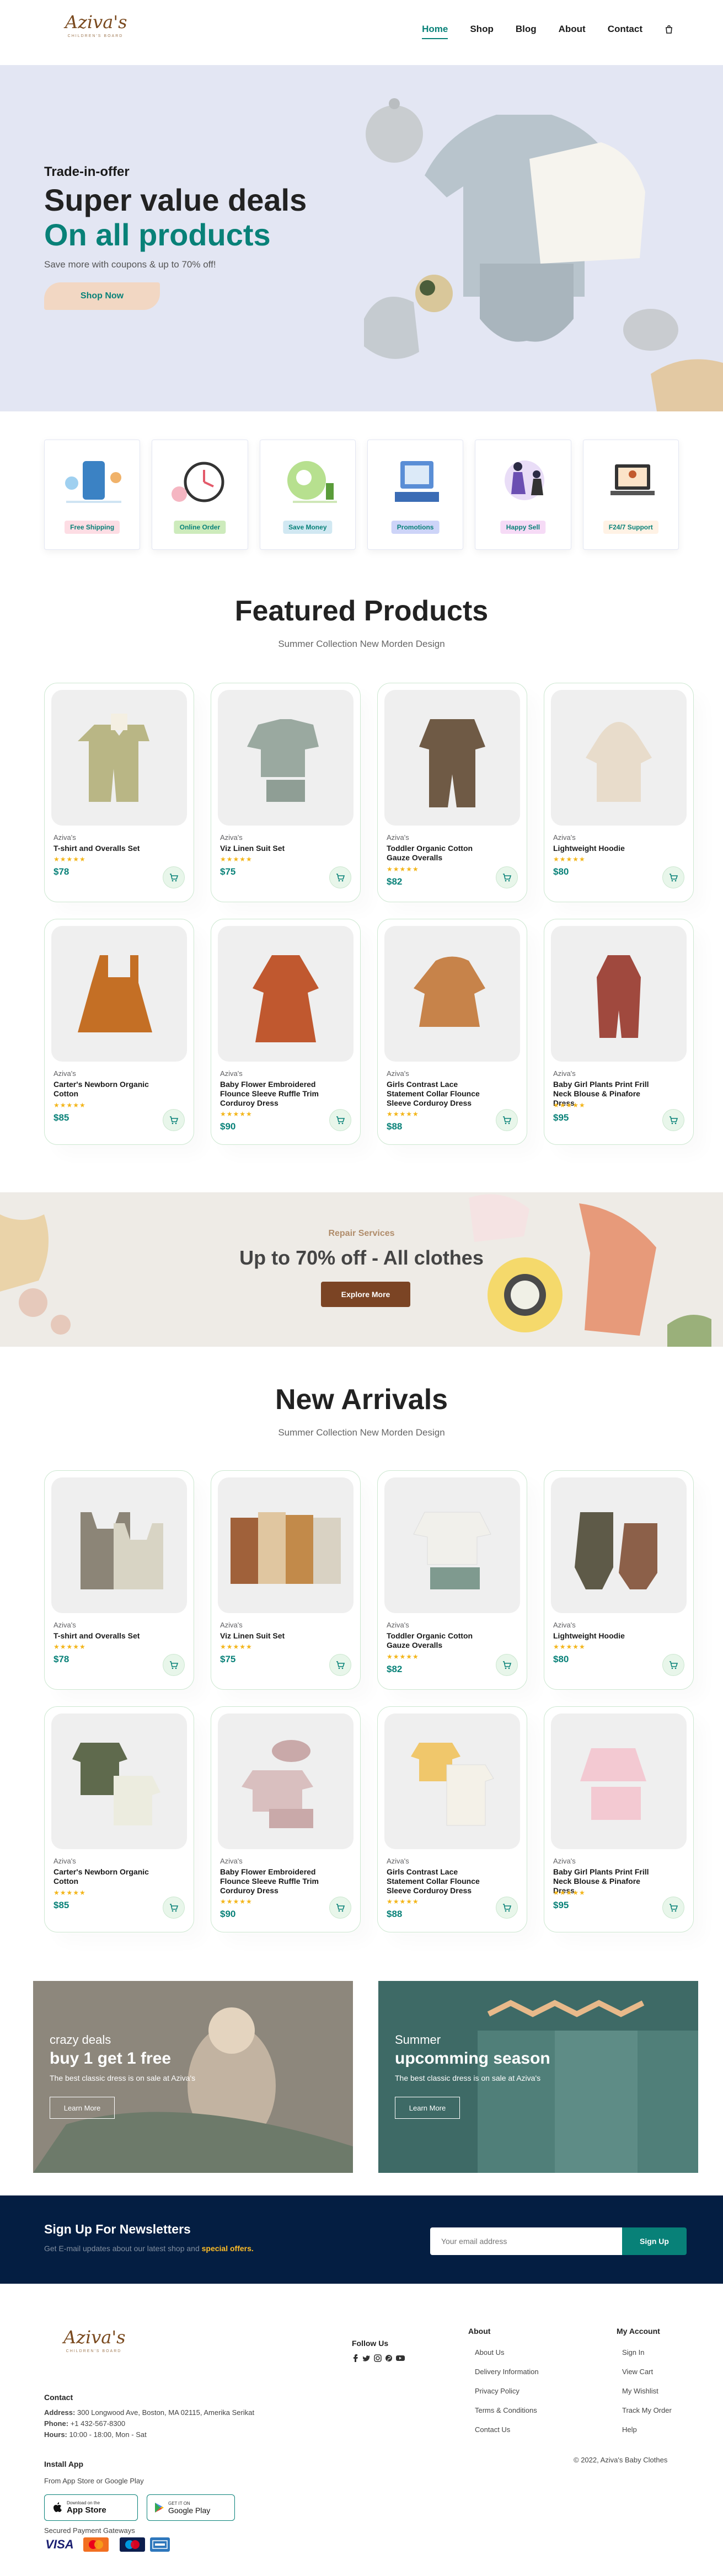 The width and height of the screenshot is (723, 2576). I want to click on logo: Aziva's CHILDREN'S BOARD, so click(96, 29).